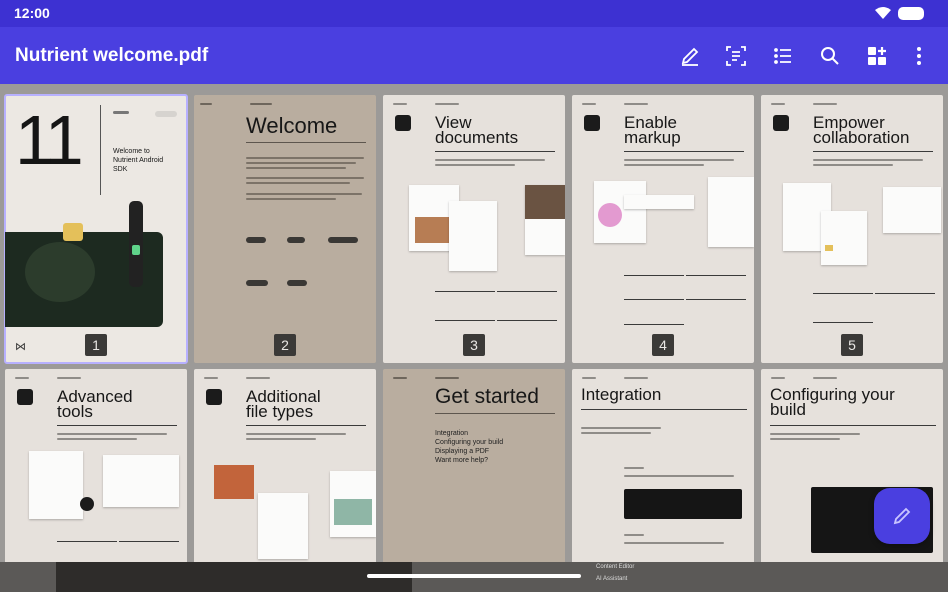 The width and height of the screenshot is (948, 592). What do you see at coordinates (911, 13) in the screenshot?
I see `battery-icon` at bounding box center [911, 13].